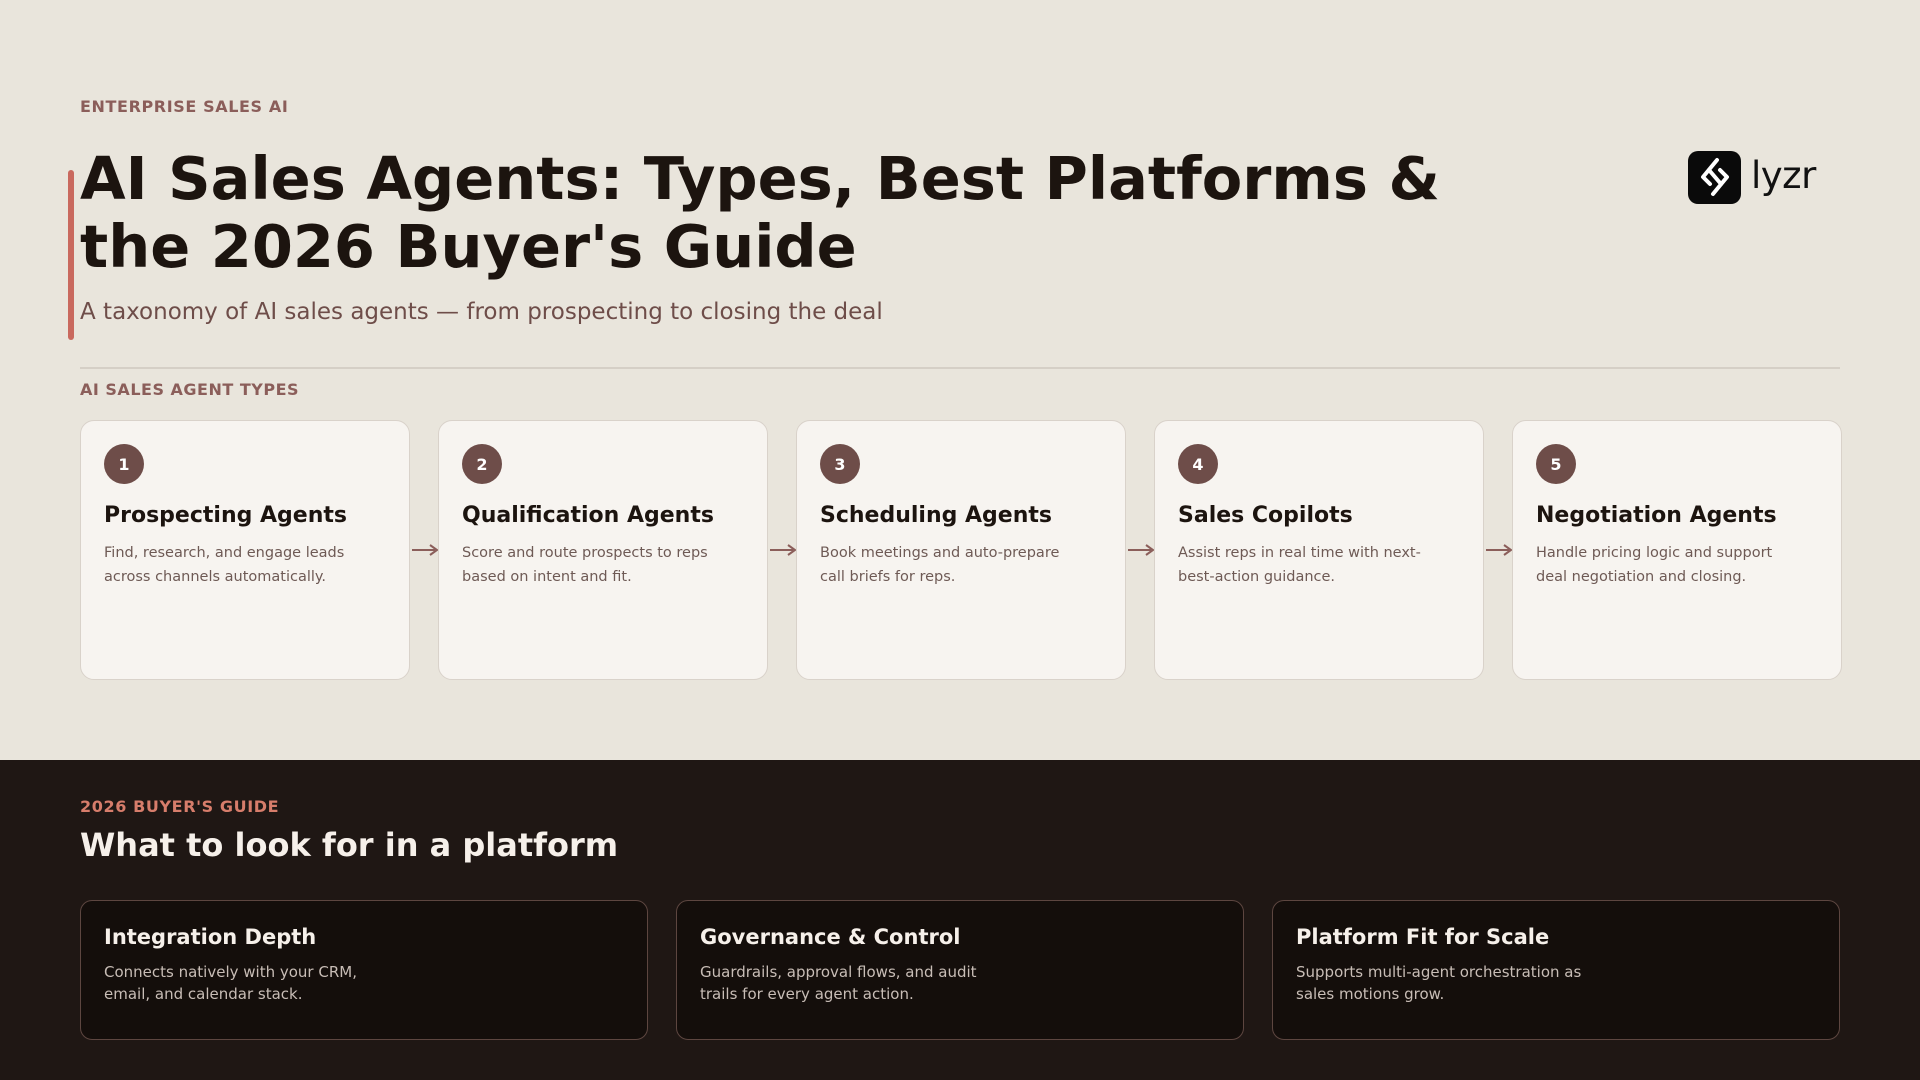 The height and width of the screenshot is (1080, 1920). I want to click on guide-card-title: Platform Fit for Scale, so click(1423, 937).